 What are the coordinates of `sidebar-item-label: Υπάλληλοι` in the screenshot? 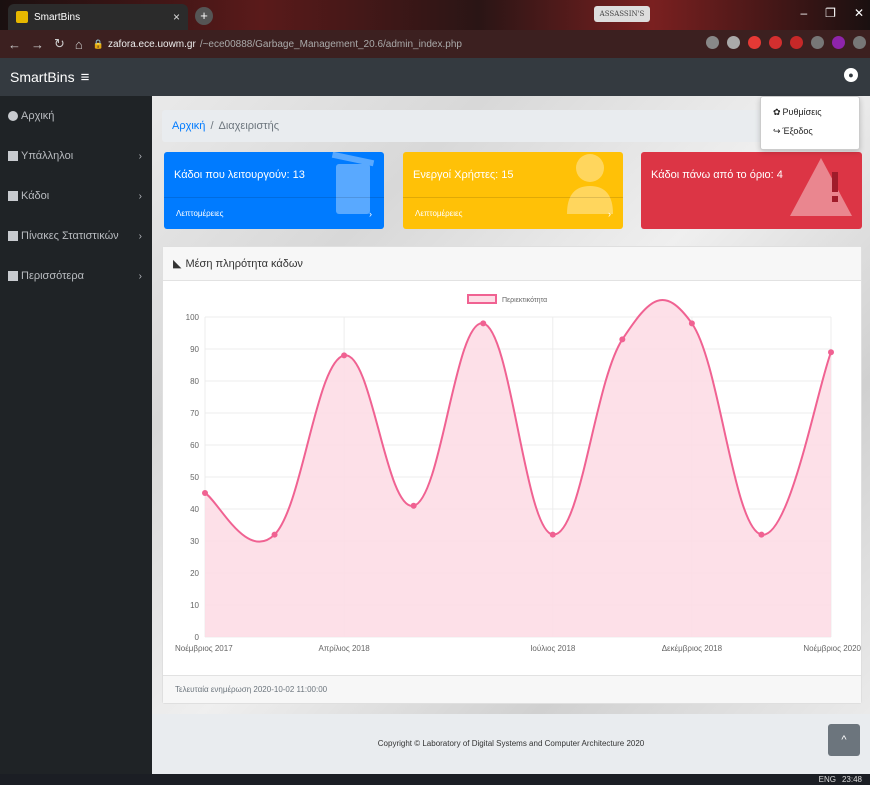 It's located at (47, 156).